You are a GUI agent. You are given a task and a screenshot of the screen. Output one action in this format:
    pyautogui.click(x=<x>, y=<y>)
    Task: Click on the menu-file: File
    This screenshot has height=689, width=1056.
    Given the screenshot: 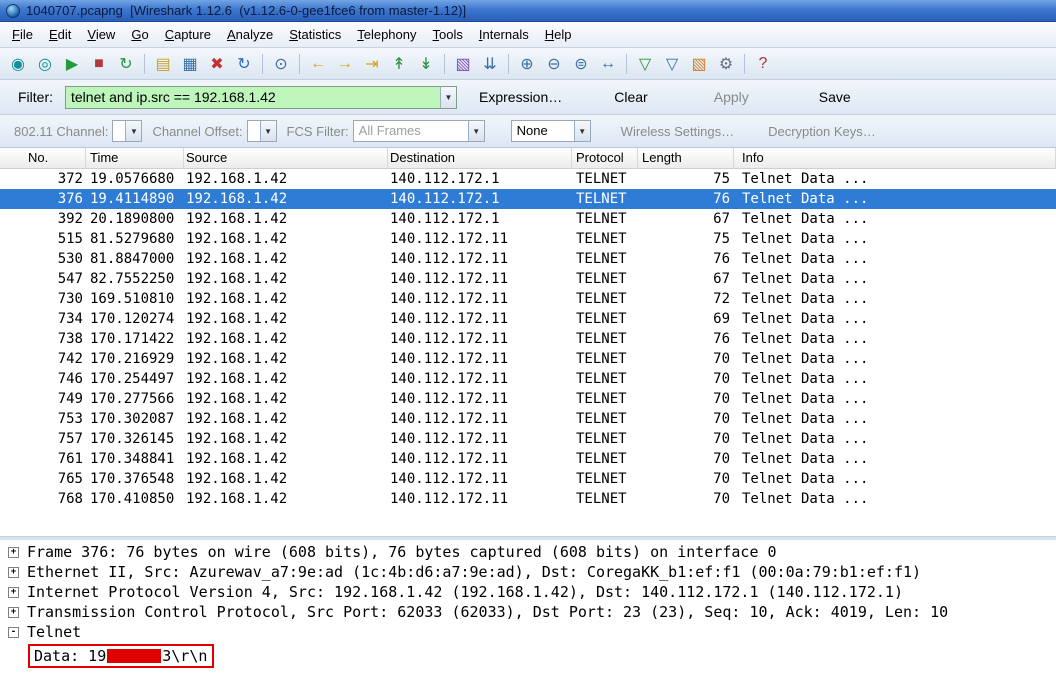 What is the action you would take?
    pyautogui.click(x=22, y=34)
    